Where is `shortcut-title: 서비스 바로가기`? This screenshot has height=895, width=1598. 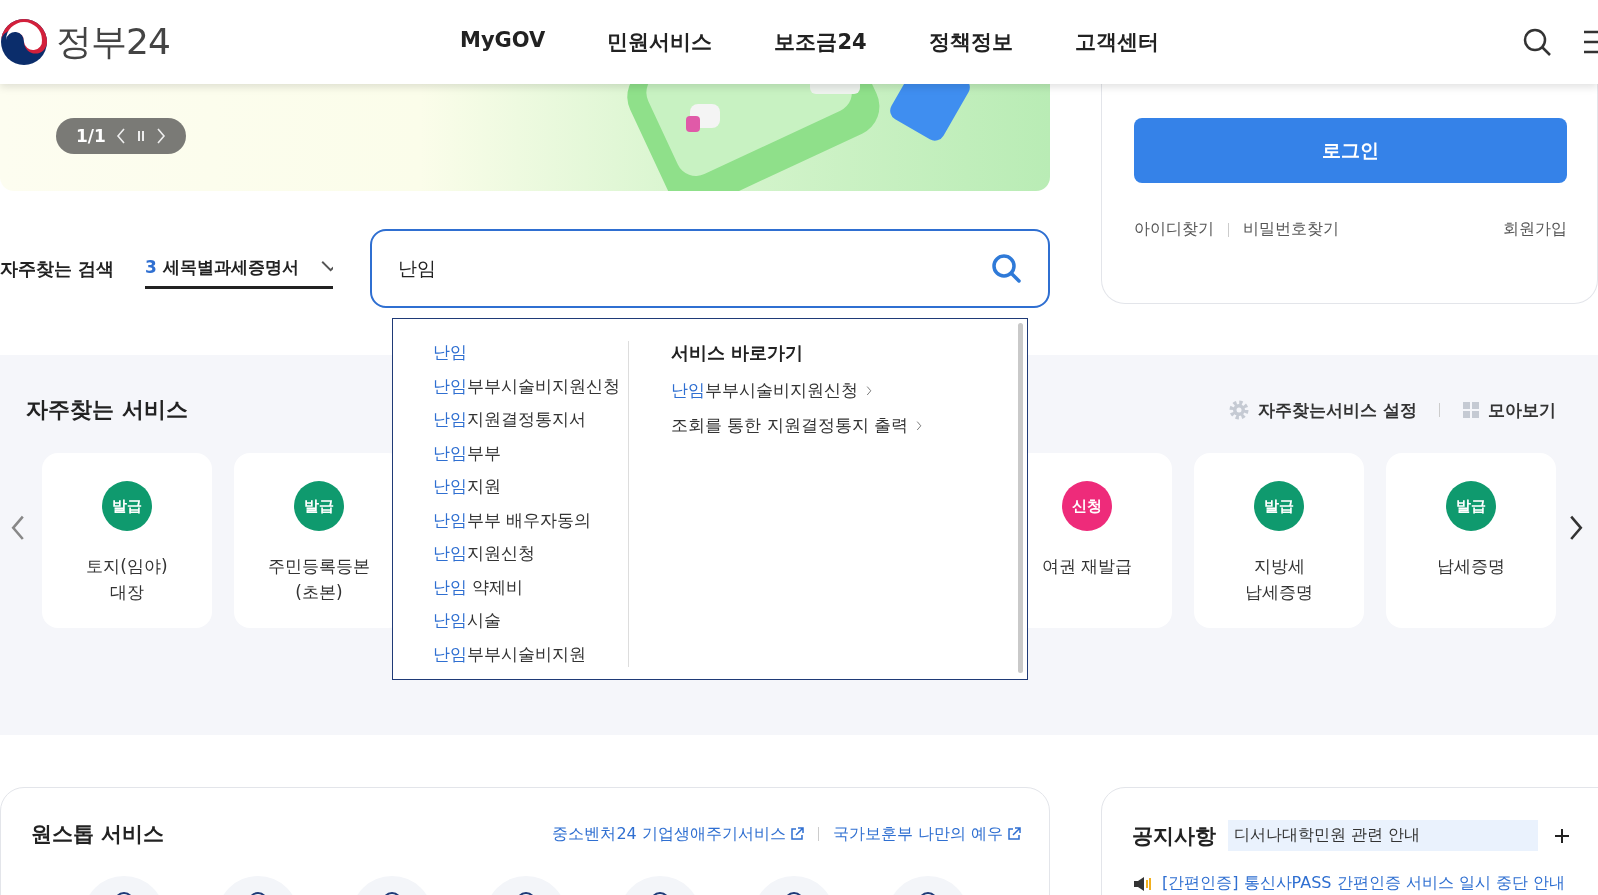 shortcut-title: 서비스 바로가기 is located at coordinates (738, 353).